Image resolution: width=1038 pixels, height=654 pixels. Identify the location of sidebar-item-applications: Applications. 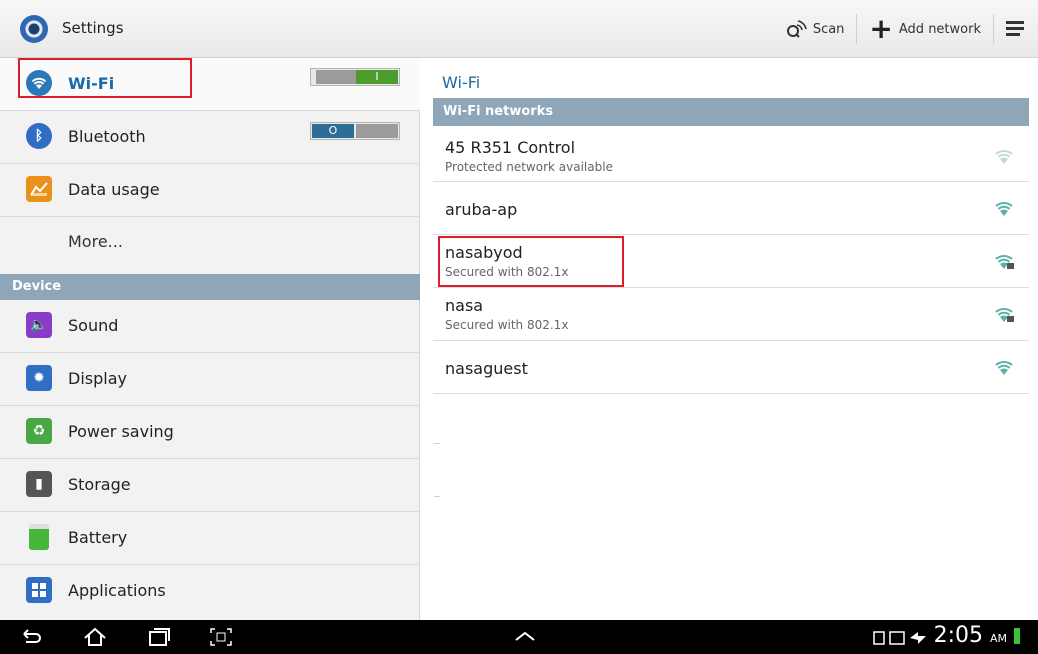
(210, 591).